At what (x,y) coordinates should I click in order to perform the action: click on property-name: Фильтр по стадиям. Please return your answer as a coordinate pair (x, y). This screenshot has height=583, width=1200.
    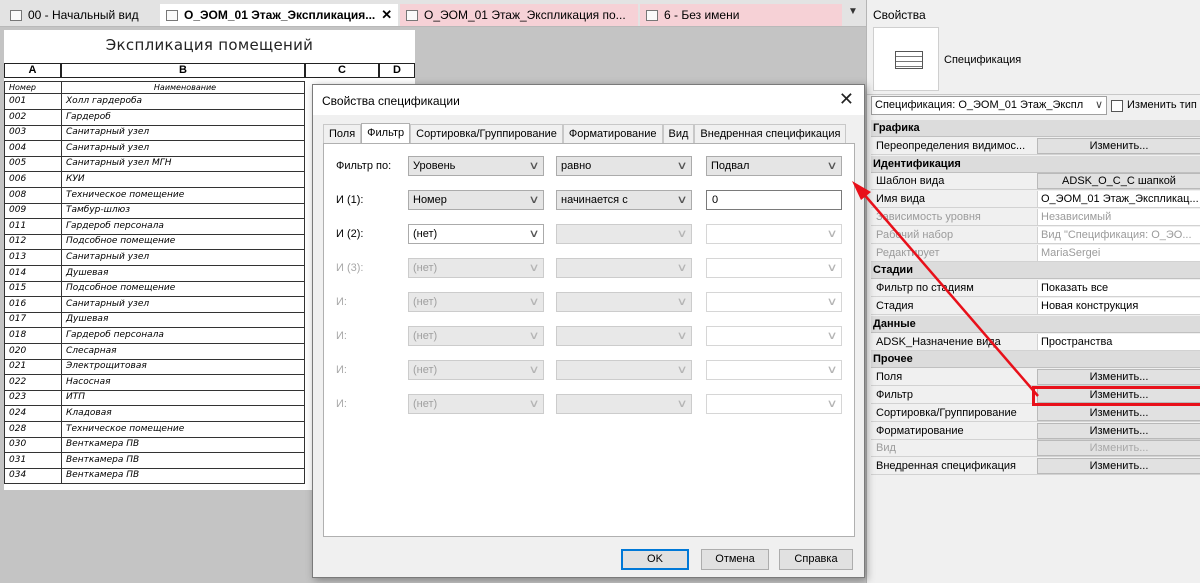
    Looking at the image, I should click on (925, 288).